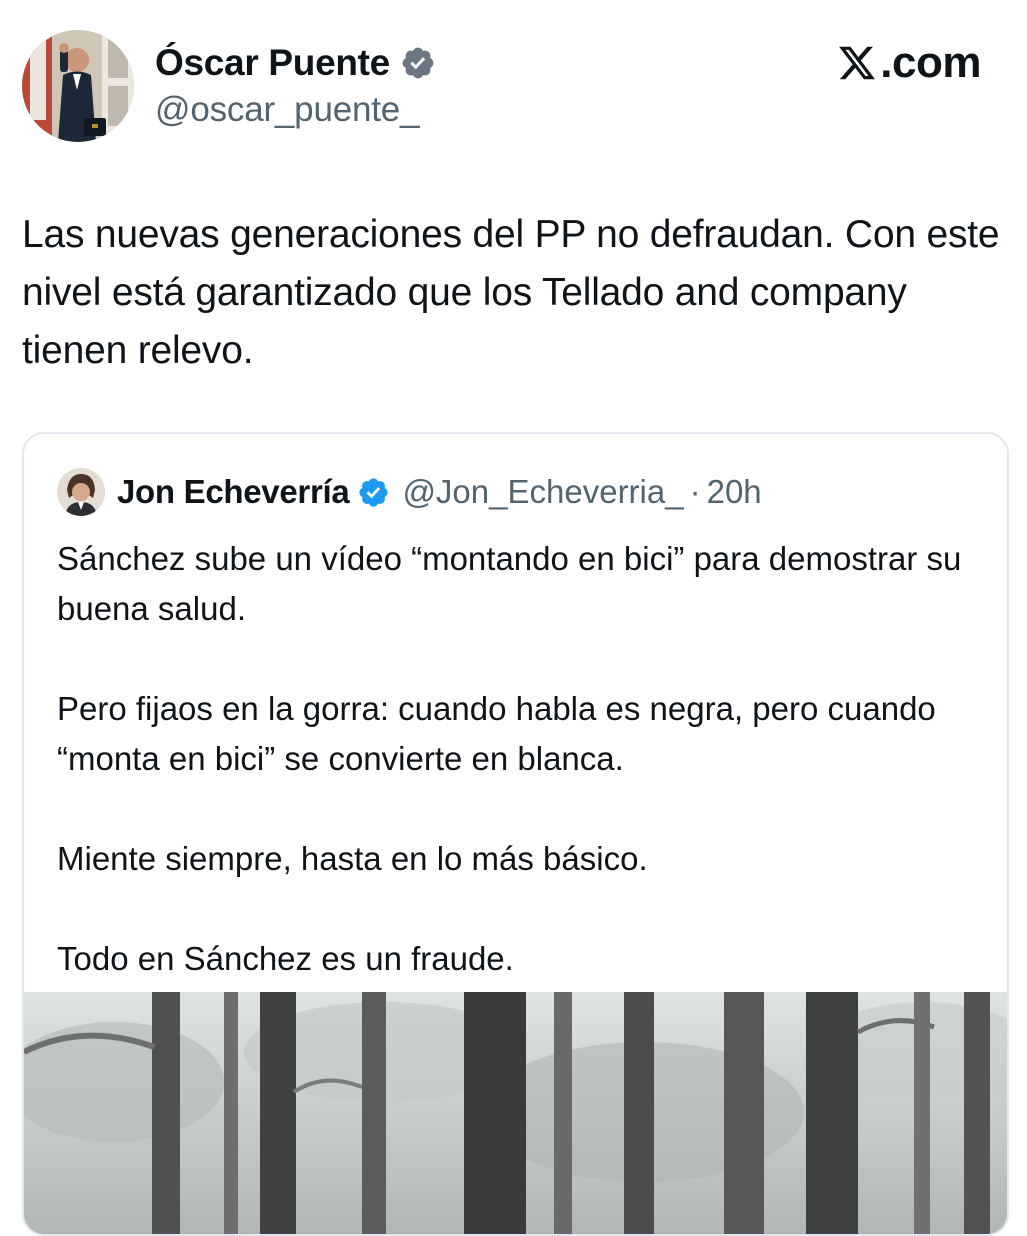 Image resolution: width=1027 pixels, height=1236 pixels. What do you see at coordinates (295, 110) in the screenshot?
I see `author-handle: @oscar_puente_` at bounding box center [295, 110].